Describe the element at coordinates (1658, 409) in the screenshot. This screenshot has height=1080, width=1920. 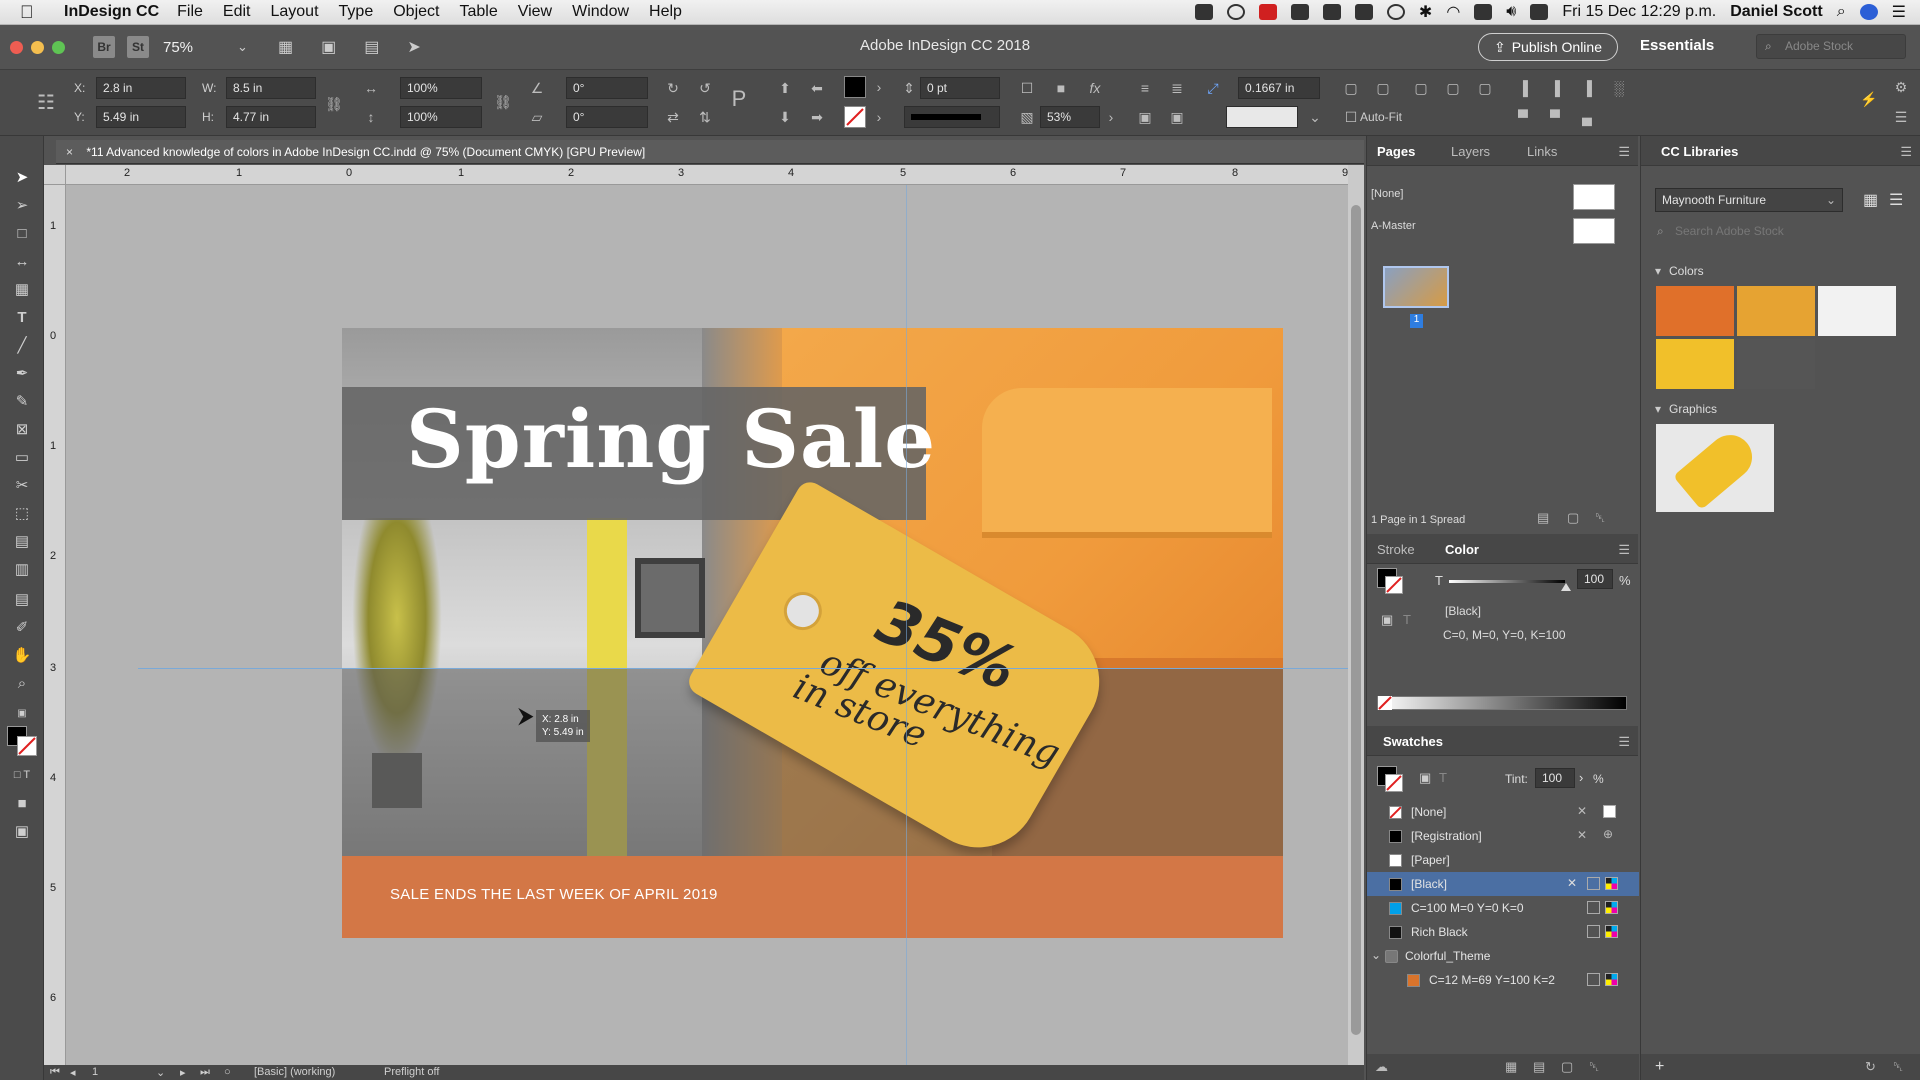
I see `graphics-disclosure-icon: ▾` at that location.